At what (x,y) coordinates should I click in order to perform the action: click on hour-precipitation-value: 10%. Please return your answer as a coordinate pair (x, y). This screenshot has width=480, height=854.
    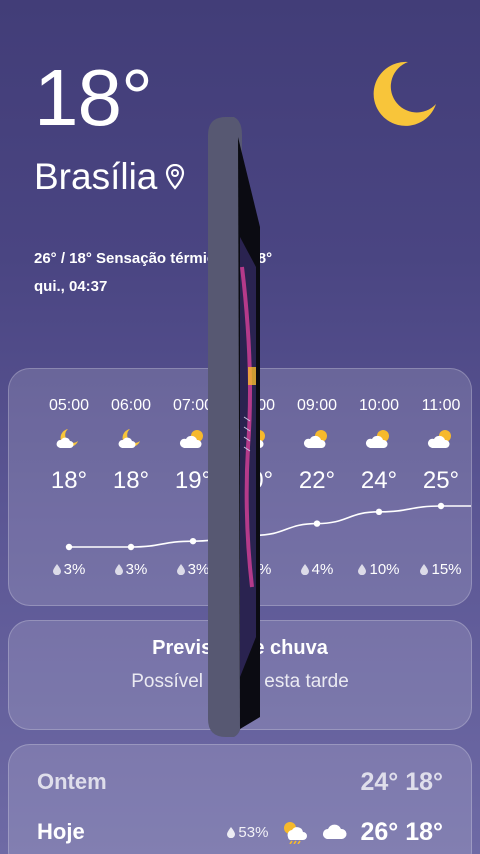
    Looking at the image, I should click on (384, 569).